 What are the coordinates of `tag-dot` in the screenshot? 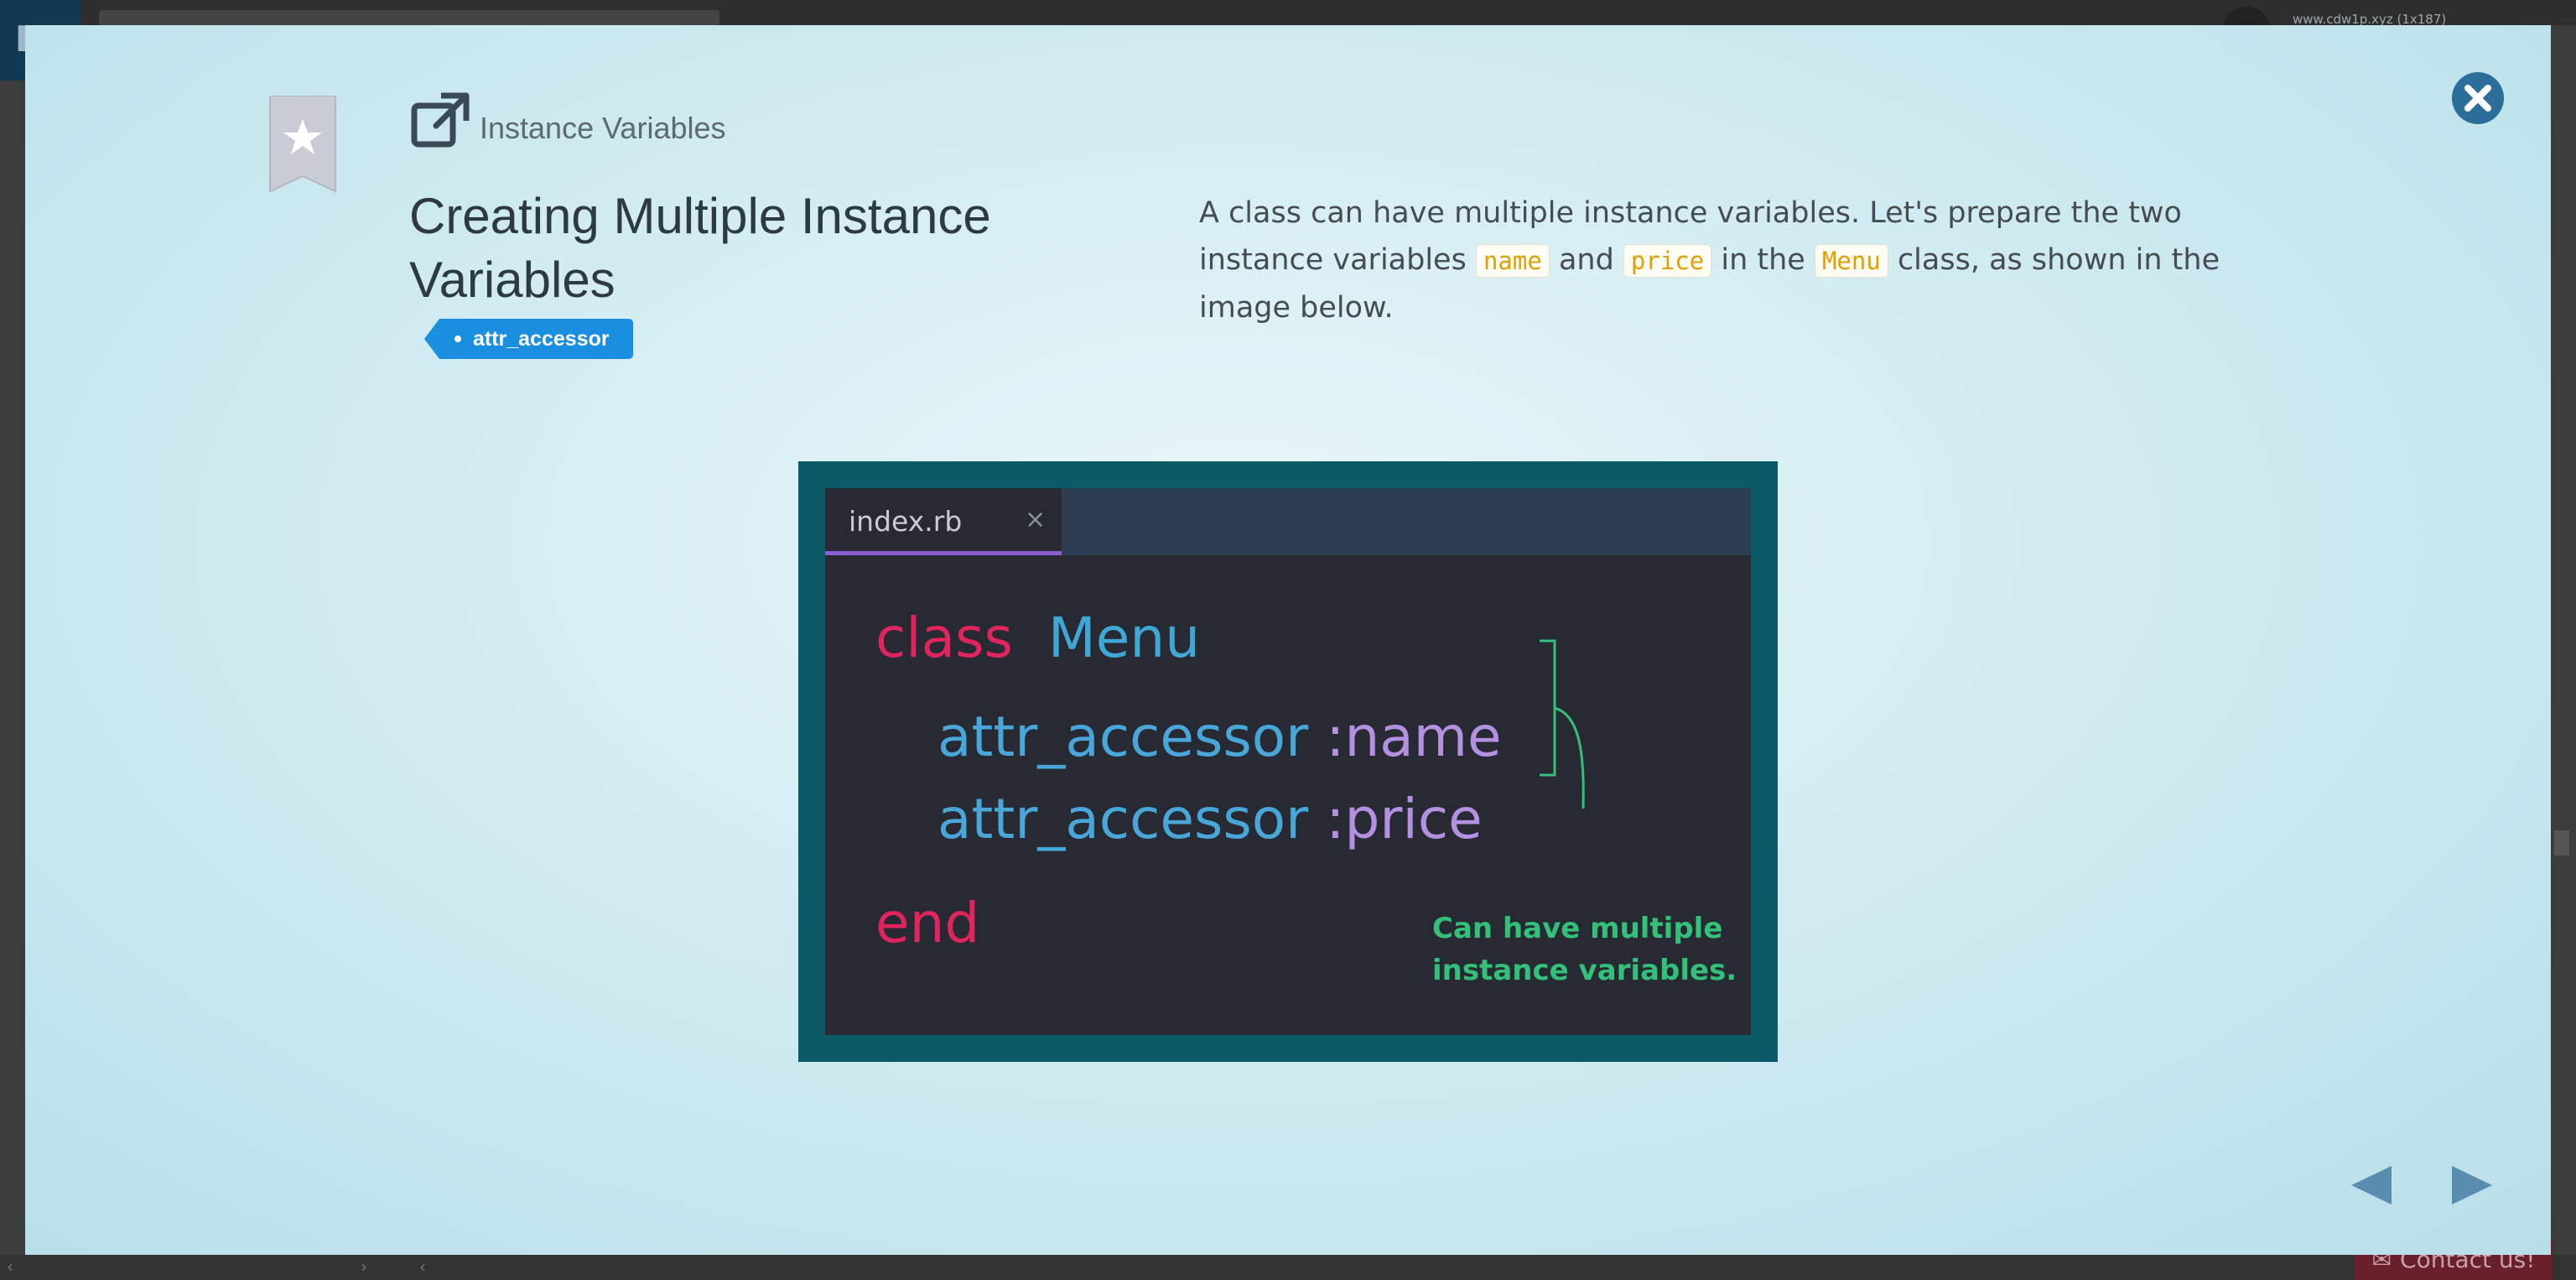 It's located at (457, 339).